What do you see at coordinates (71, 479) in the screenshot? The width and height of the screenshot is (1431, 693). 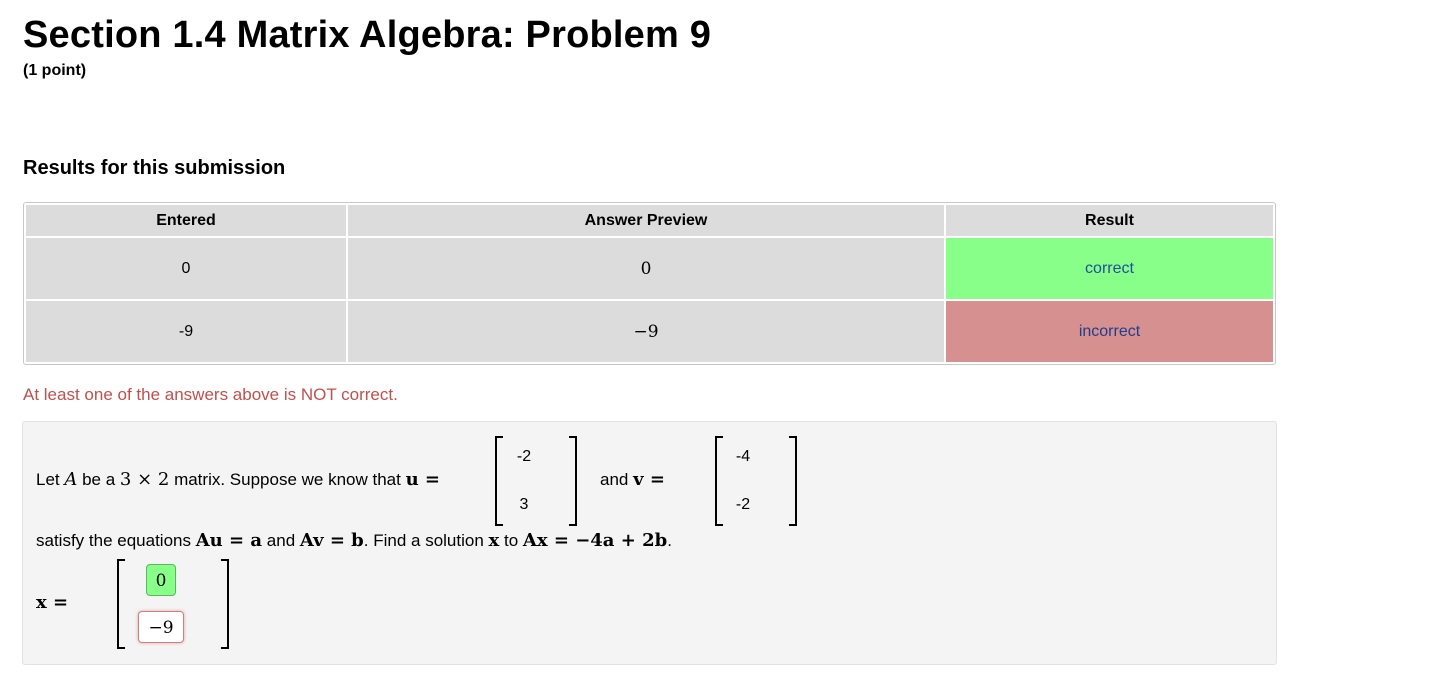 I see `math-A: A` at bounding box center [71, 479].